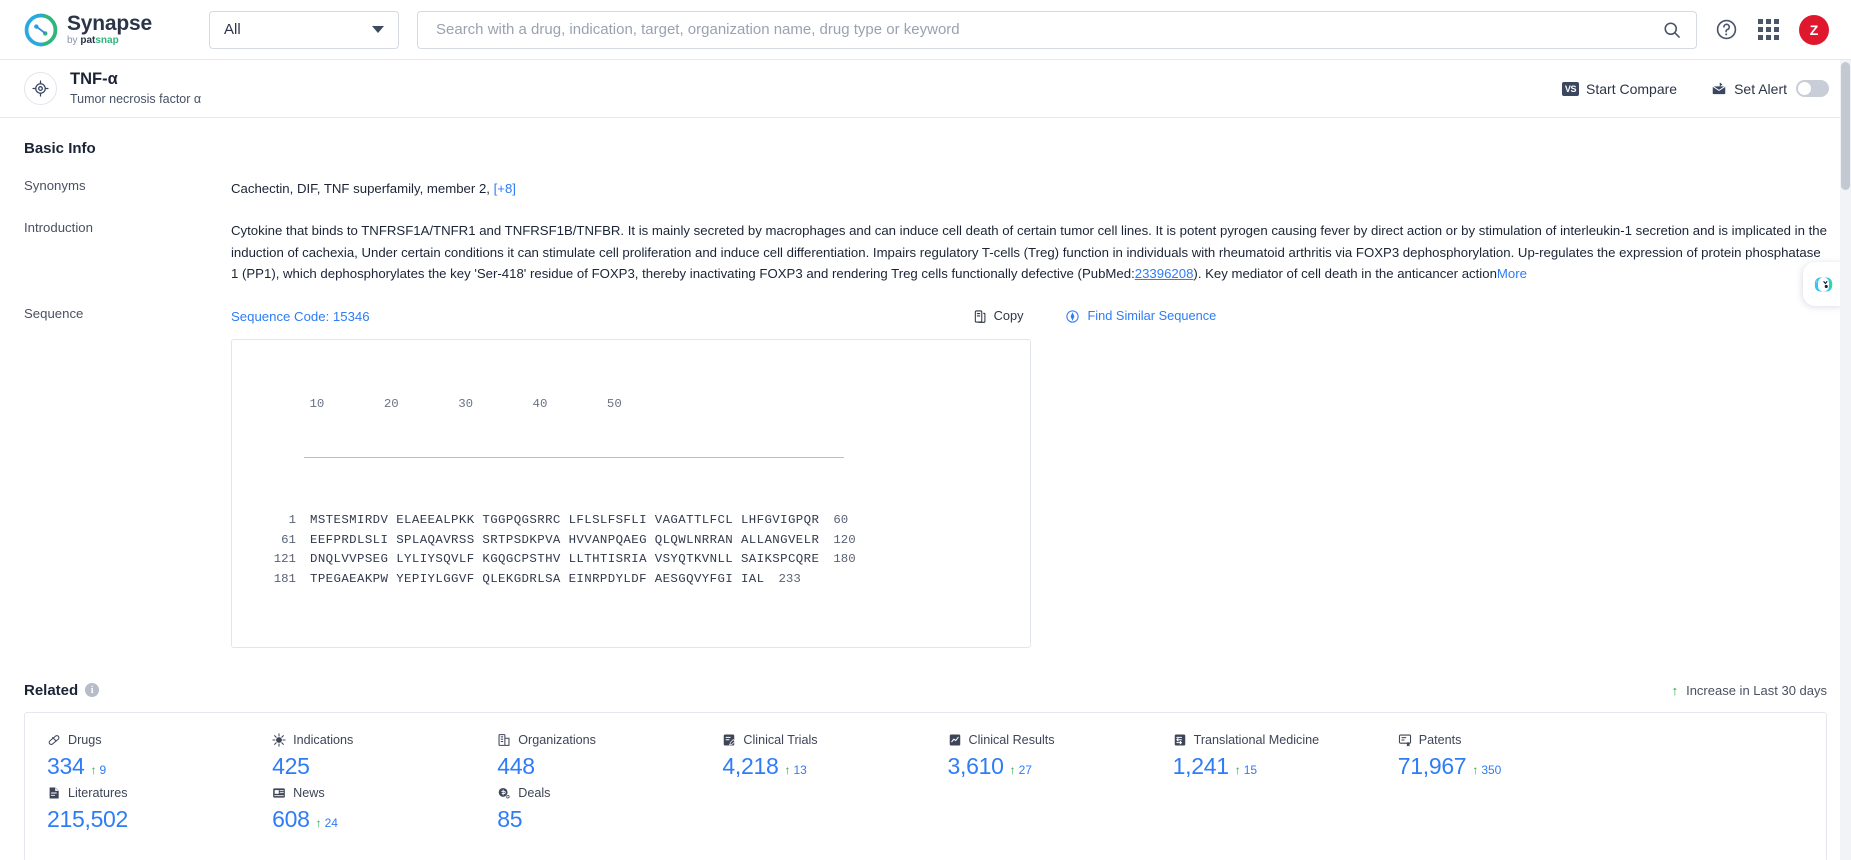 This screenshot has width=1851, height=860. What do you see at coordinates (1571, 88) in the screenshot?
I see `vs-icon: VS` at bounding box center [1571, 88].